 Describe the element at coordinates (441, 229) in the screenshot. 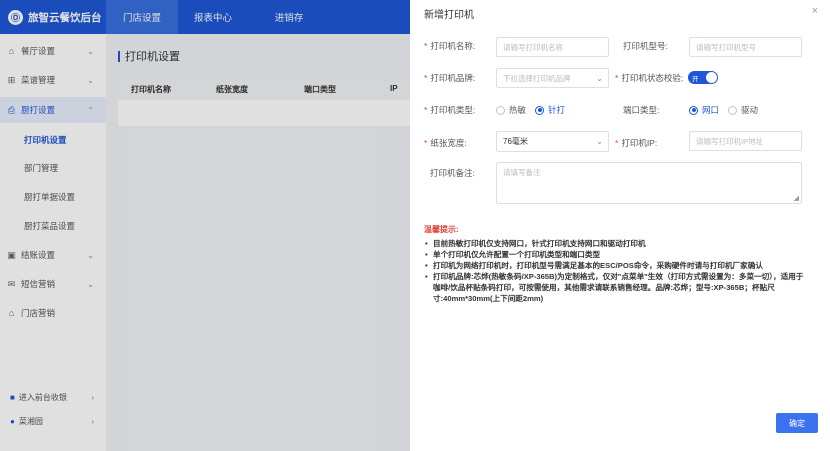

I see `tips-title: 温馨提示:` at that location.